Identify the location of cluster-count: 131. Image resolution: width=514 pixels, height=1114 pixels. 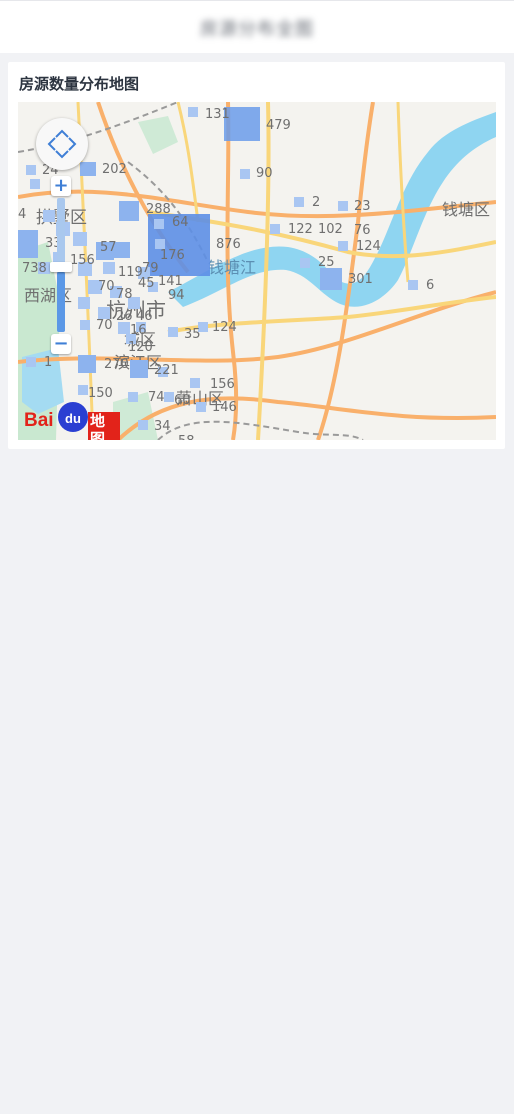
(217, 114).